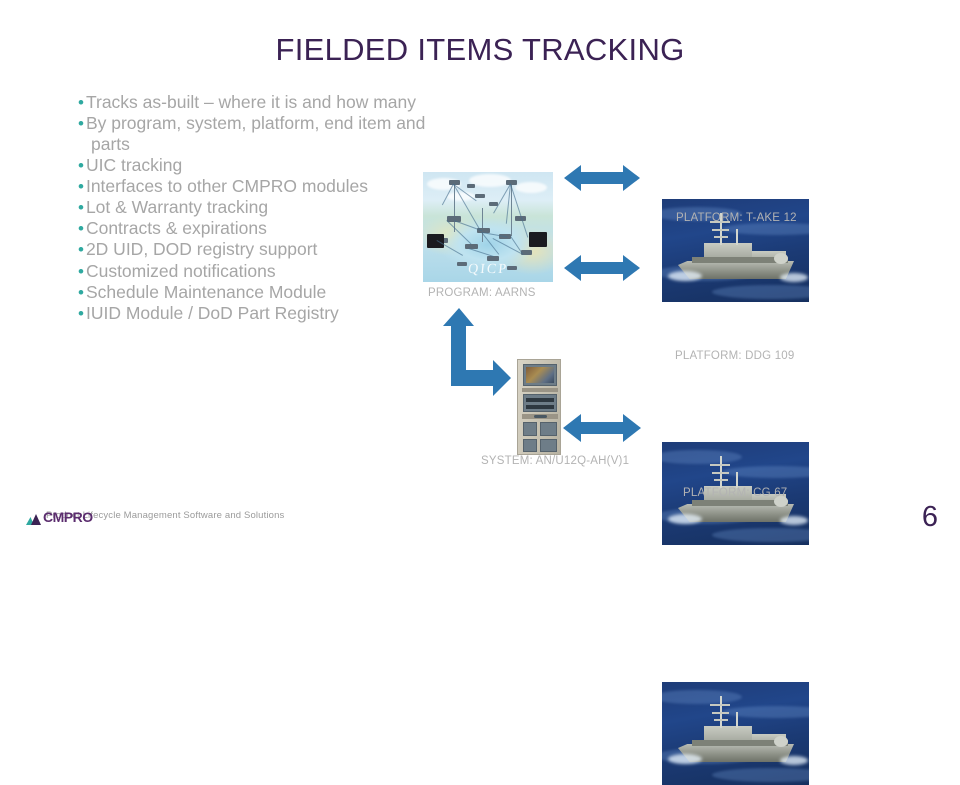 The image size is (960, 785). What do you see at coordinates (555, 461) in the screenshot?
I see `system-caption: SYSTEM: AN/U12Q-AH(V)1` at bounding box center [555, 461].